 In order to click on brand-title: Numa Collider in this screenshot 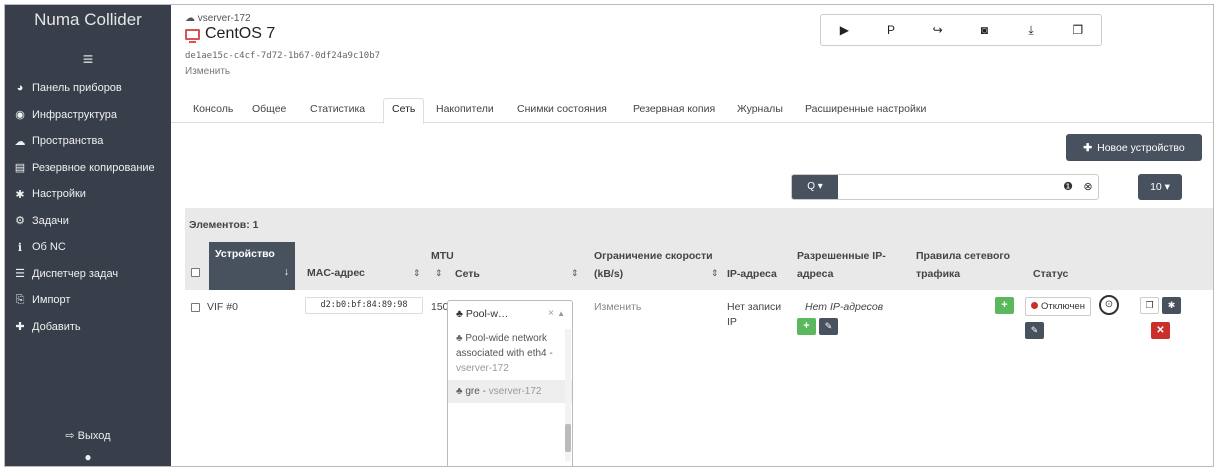, I will do `click(88, 24)`.